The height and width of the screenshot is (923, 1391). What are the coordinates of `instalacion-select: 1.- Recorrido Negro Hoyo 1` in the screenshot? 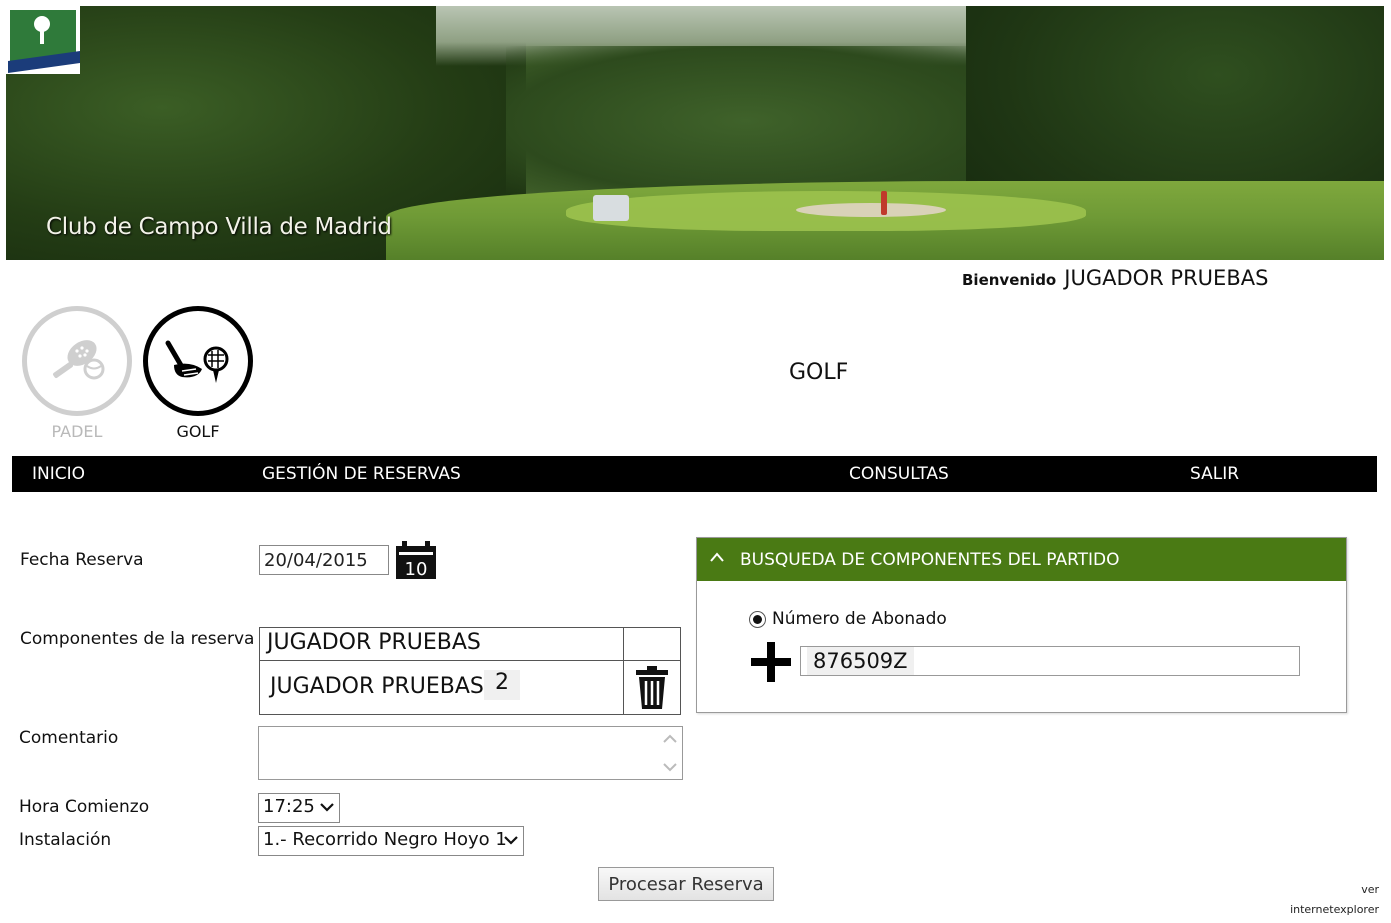 It's located at (391, 841).